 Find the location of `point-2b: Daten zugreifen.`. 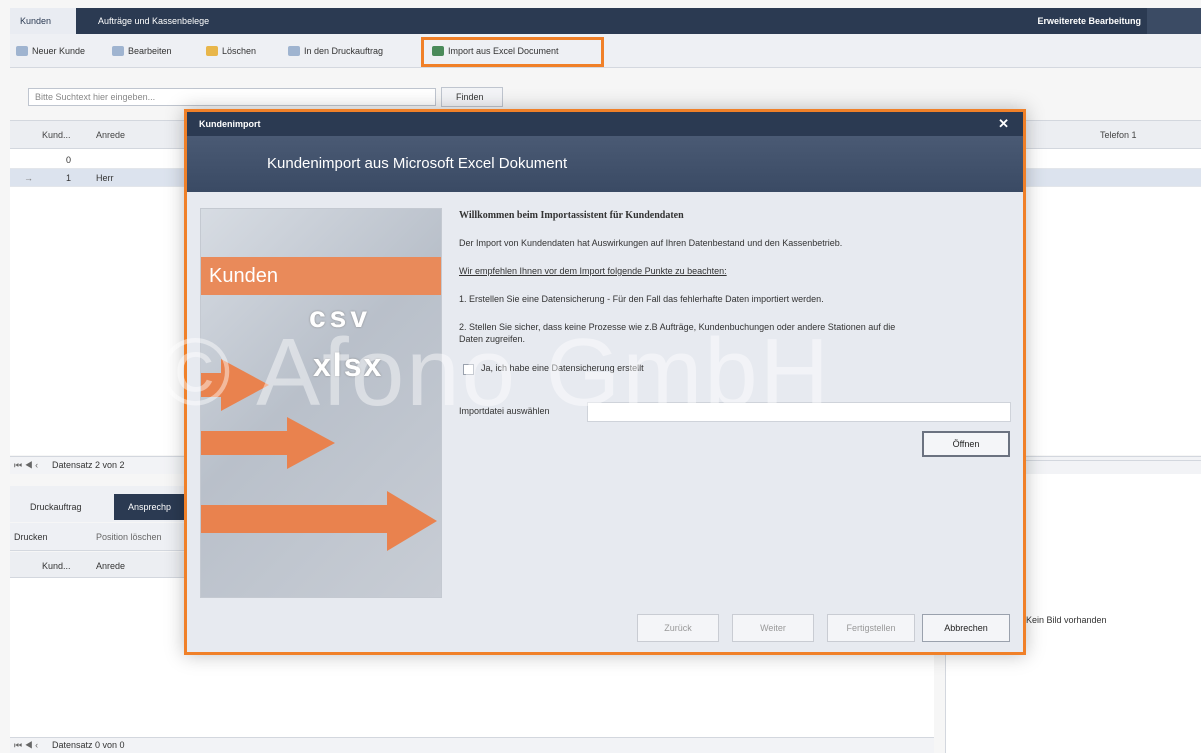

point-2b: Daten zugreifen. is located at coordinates (492, 339).